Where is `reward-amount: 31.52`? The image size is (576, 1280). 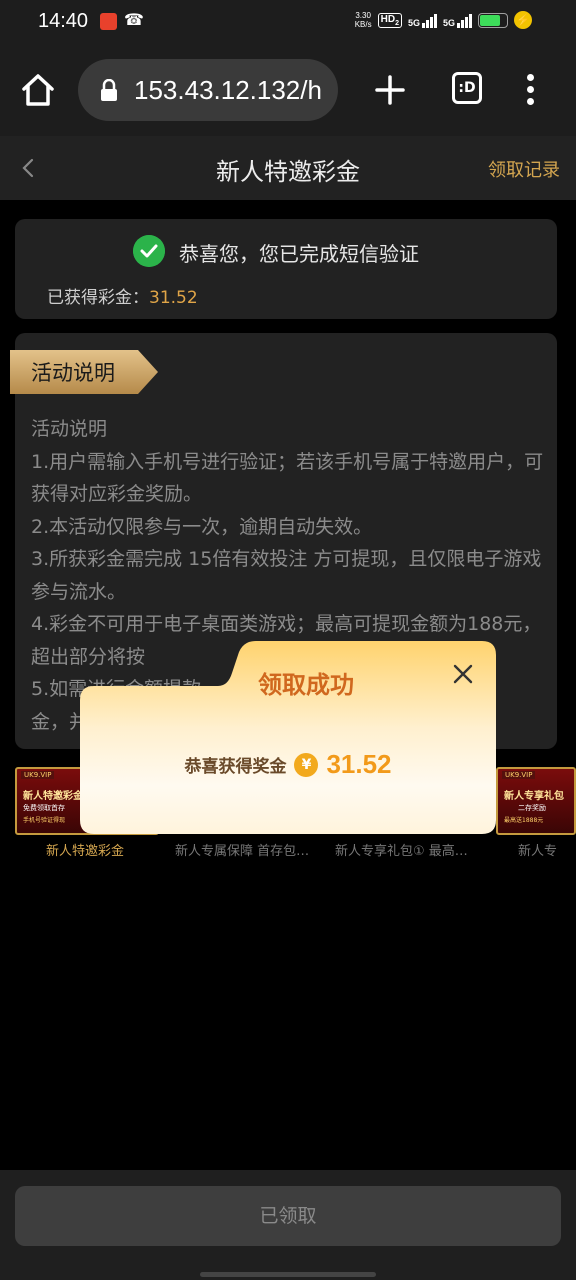
reward-amount: 31.52 is located at coordinates (359, 764).